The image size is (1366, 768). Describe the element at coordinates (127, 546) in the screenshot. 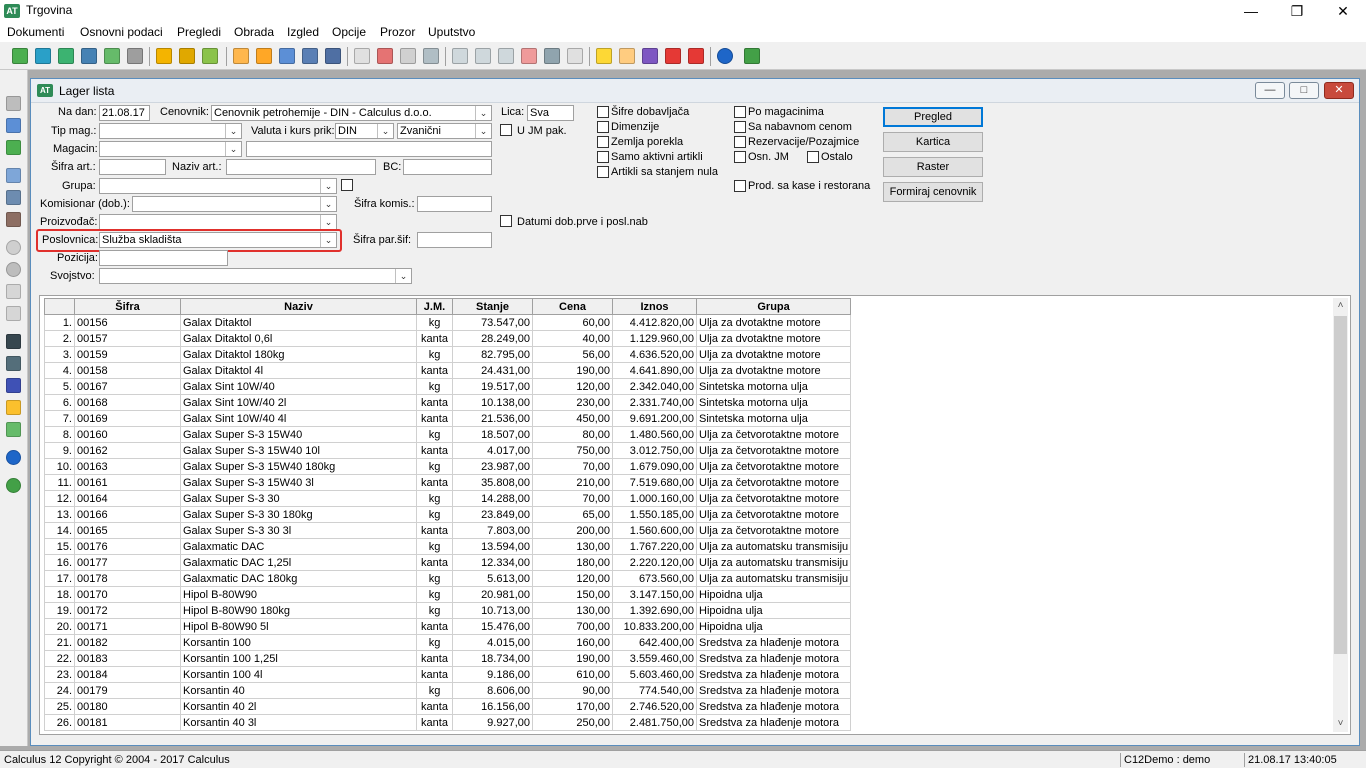

I see `row-sifra: 00176` at that location.